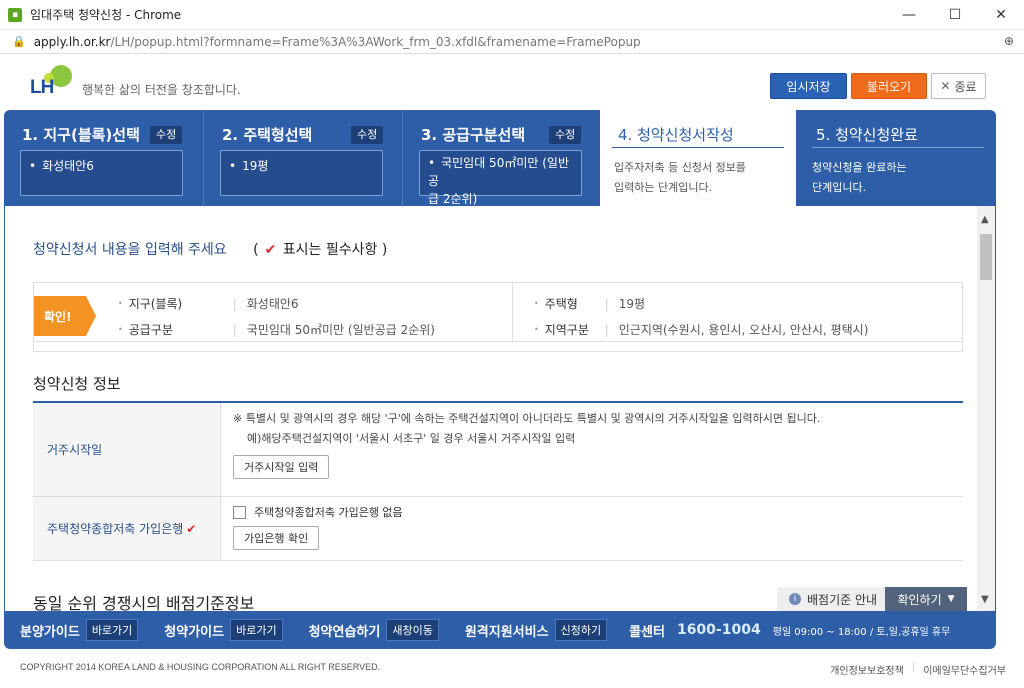 This screenshot has width=1024, height=688. Describe the element at coordinates (1009, 41) in the screenshot. I see `zoom-icon: ⊕` at that location.